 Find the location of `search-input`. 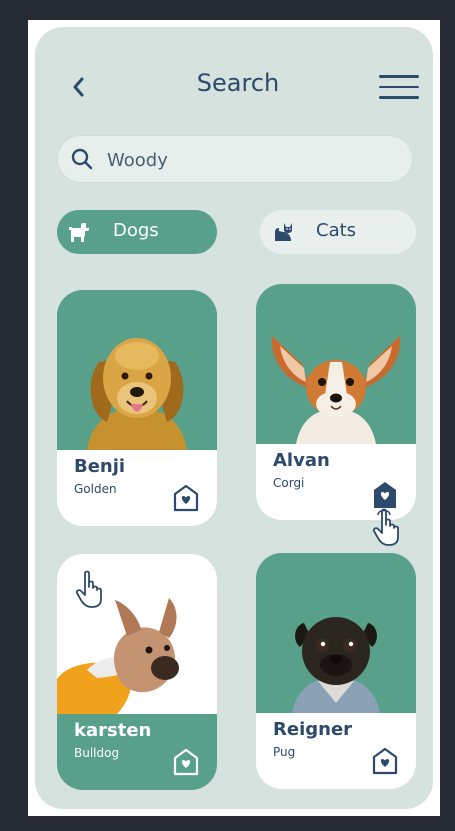

search-input is located at coordinates (257, 160).